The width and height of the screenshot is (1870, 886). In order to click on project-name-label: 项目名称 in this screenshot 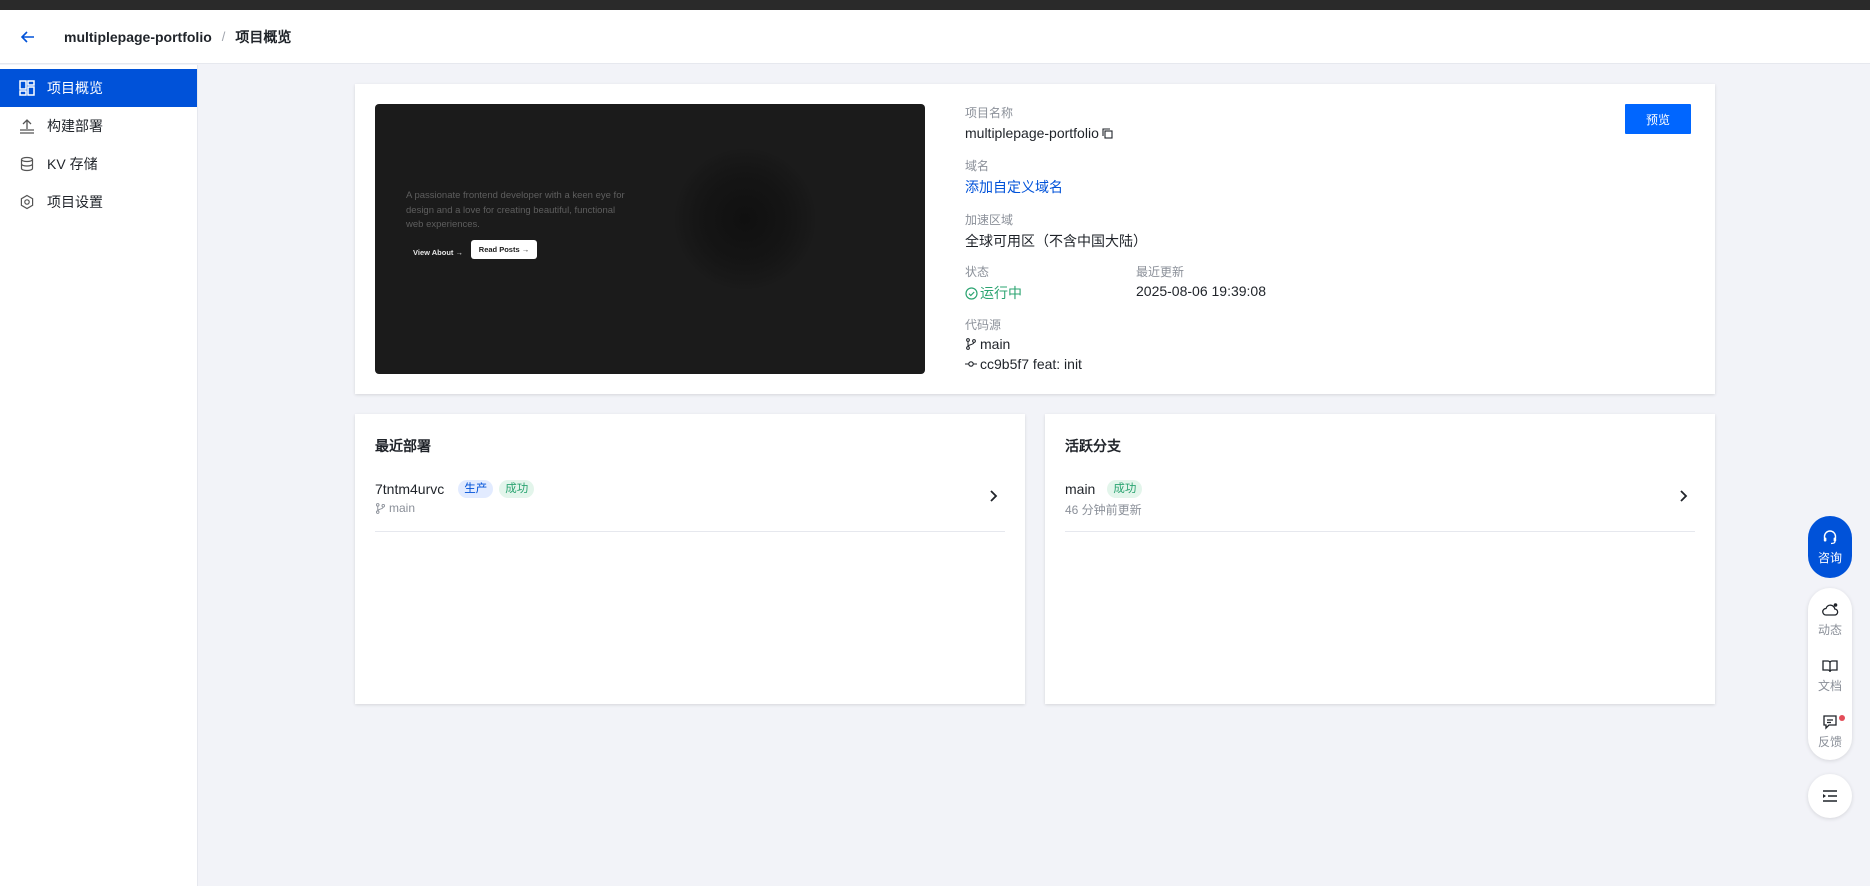, I will do `click(989, 113)`.